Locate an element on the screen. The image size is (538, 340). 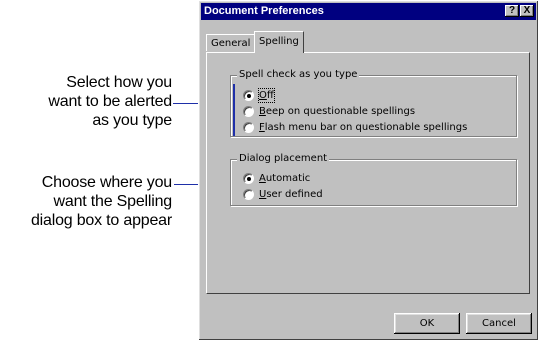
tab-general: General is located at coordinates (230, 42).